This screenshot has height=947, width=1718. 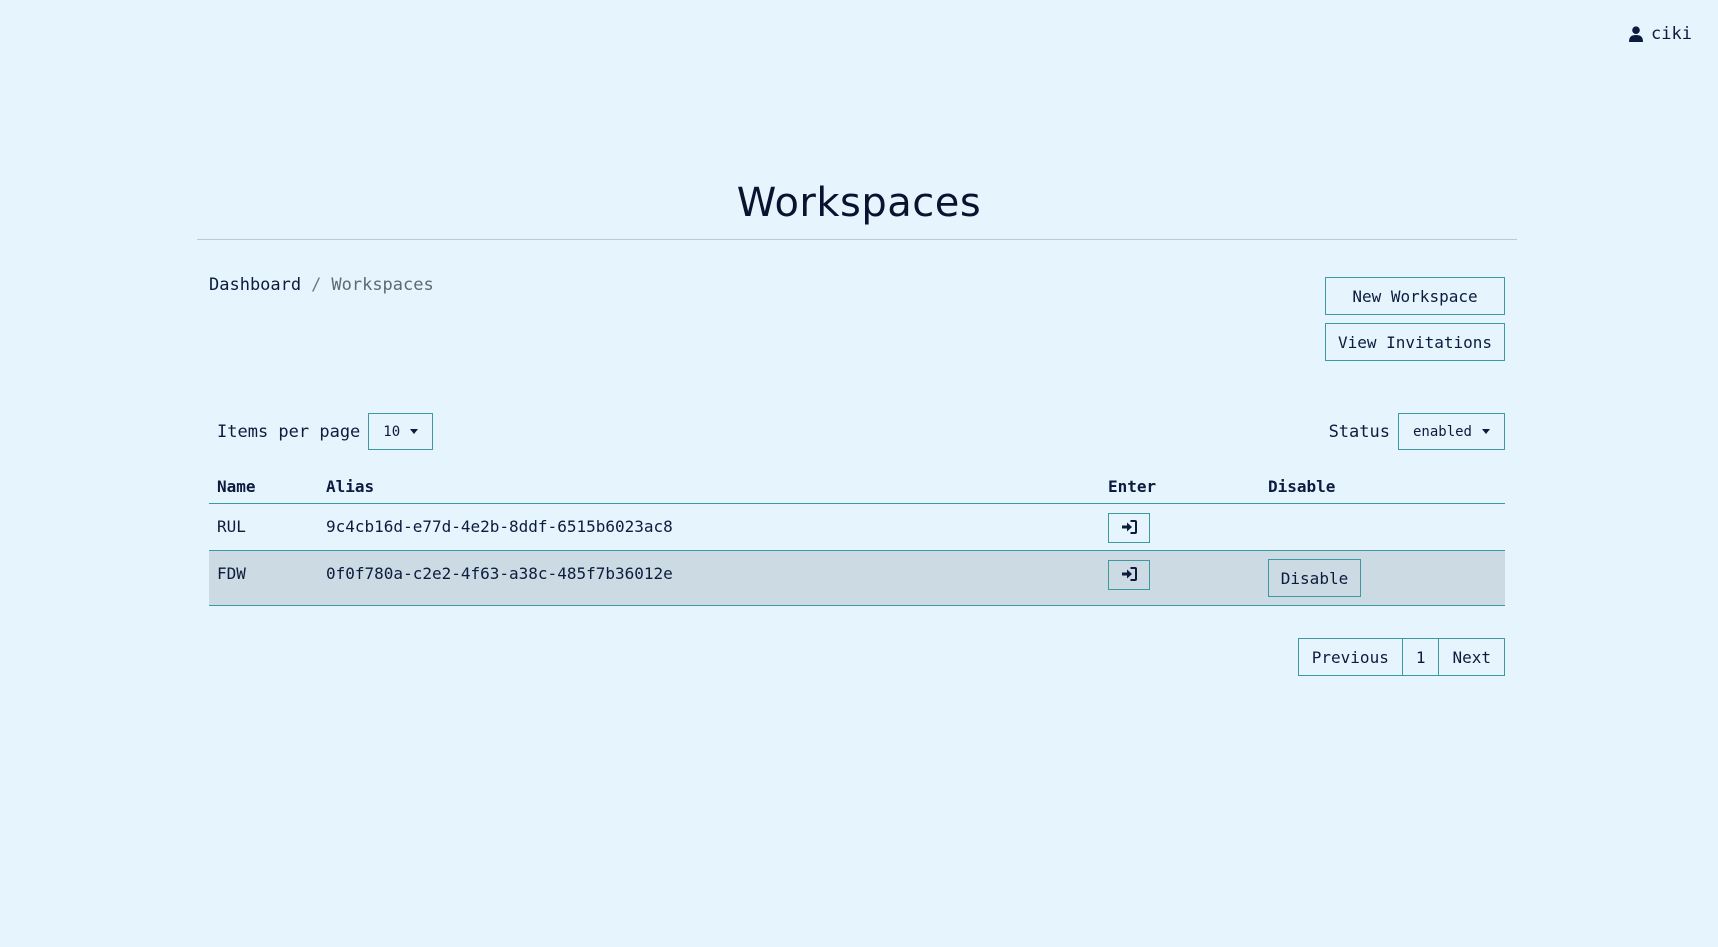 I want to click on breadcrumb: Dashboard / Workspaces, so click(x=321, y=285).